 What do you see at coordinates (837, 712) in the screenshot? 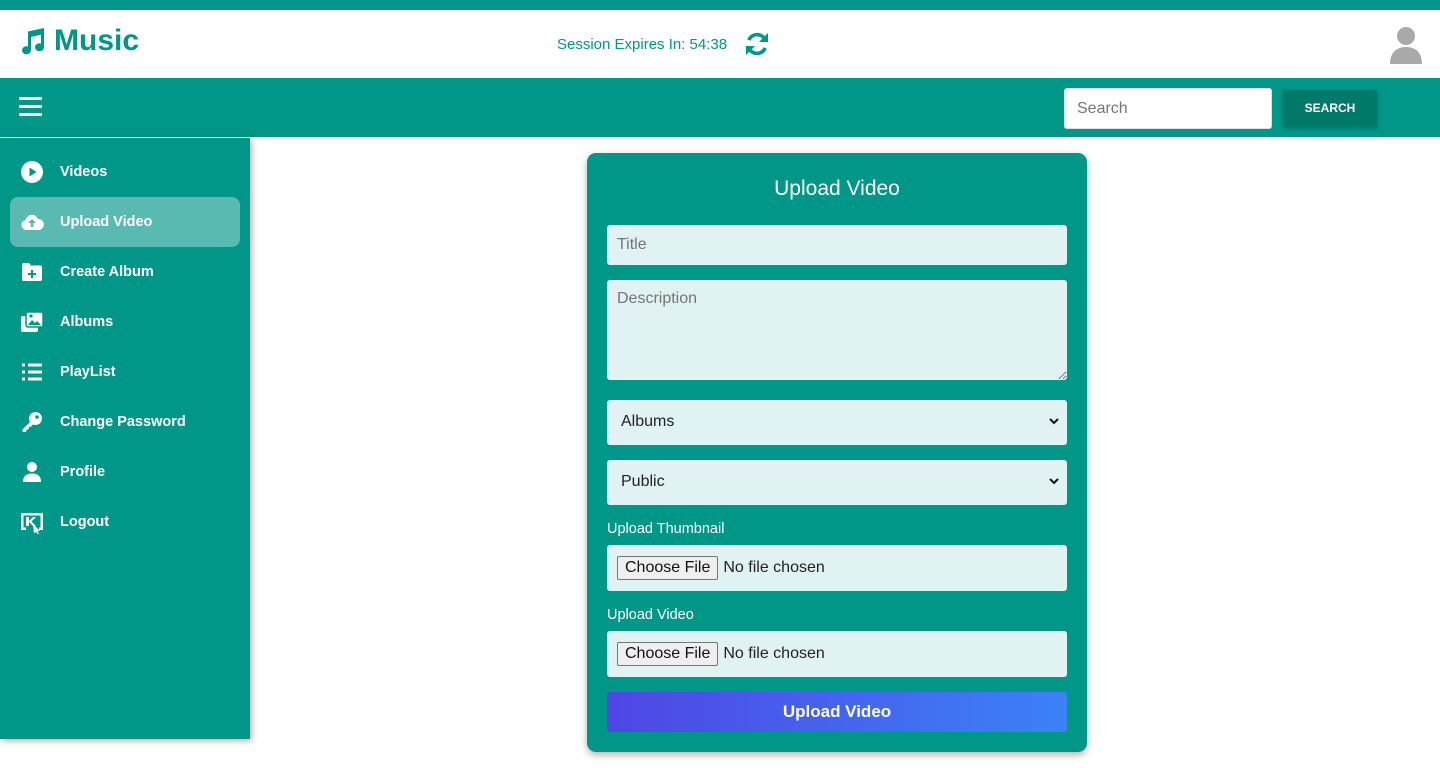
I see `upload-video-button: Upload Video` at bounding box center [837, 712].